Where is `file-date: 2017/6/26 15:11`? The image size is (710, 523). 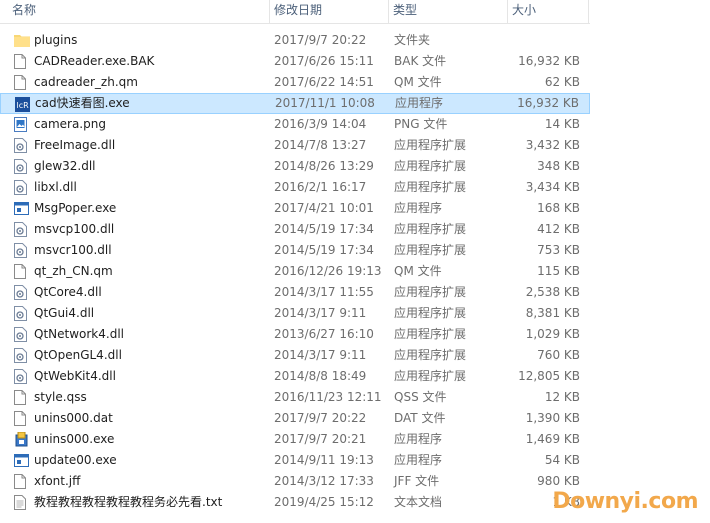 file-date: 2017/6/26 15:11 is located at coordinates (324, 61).